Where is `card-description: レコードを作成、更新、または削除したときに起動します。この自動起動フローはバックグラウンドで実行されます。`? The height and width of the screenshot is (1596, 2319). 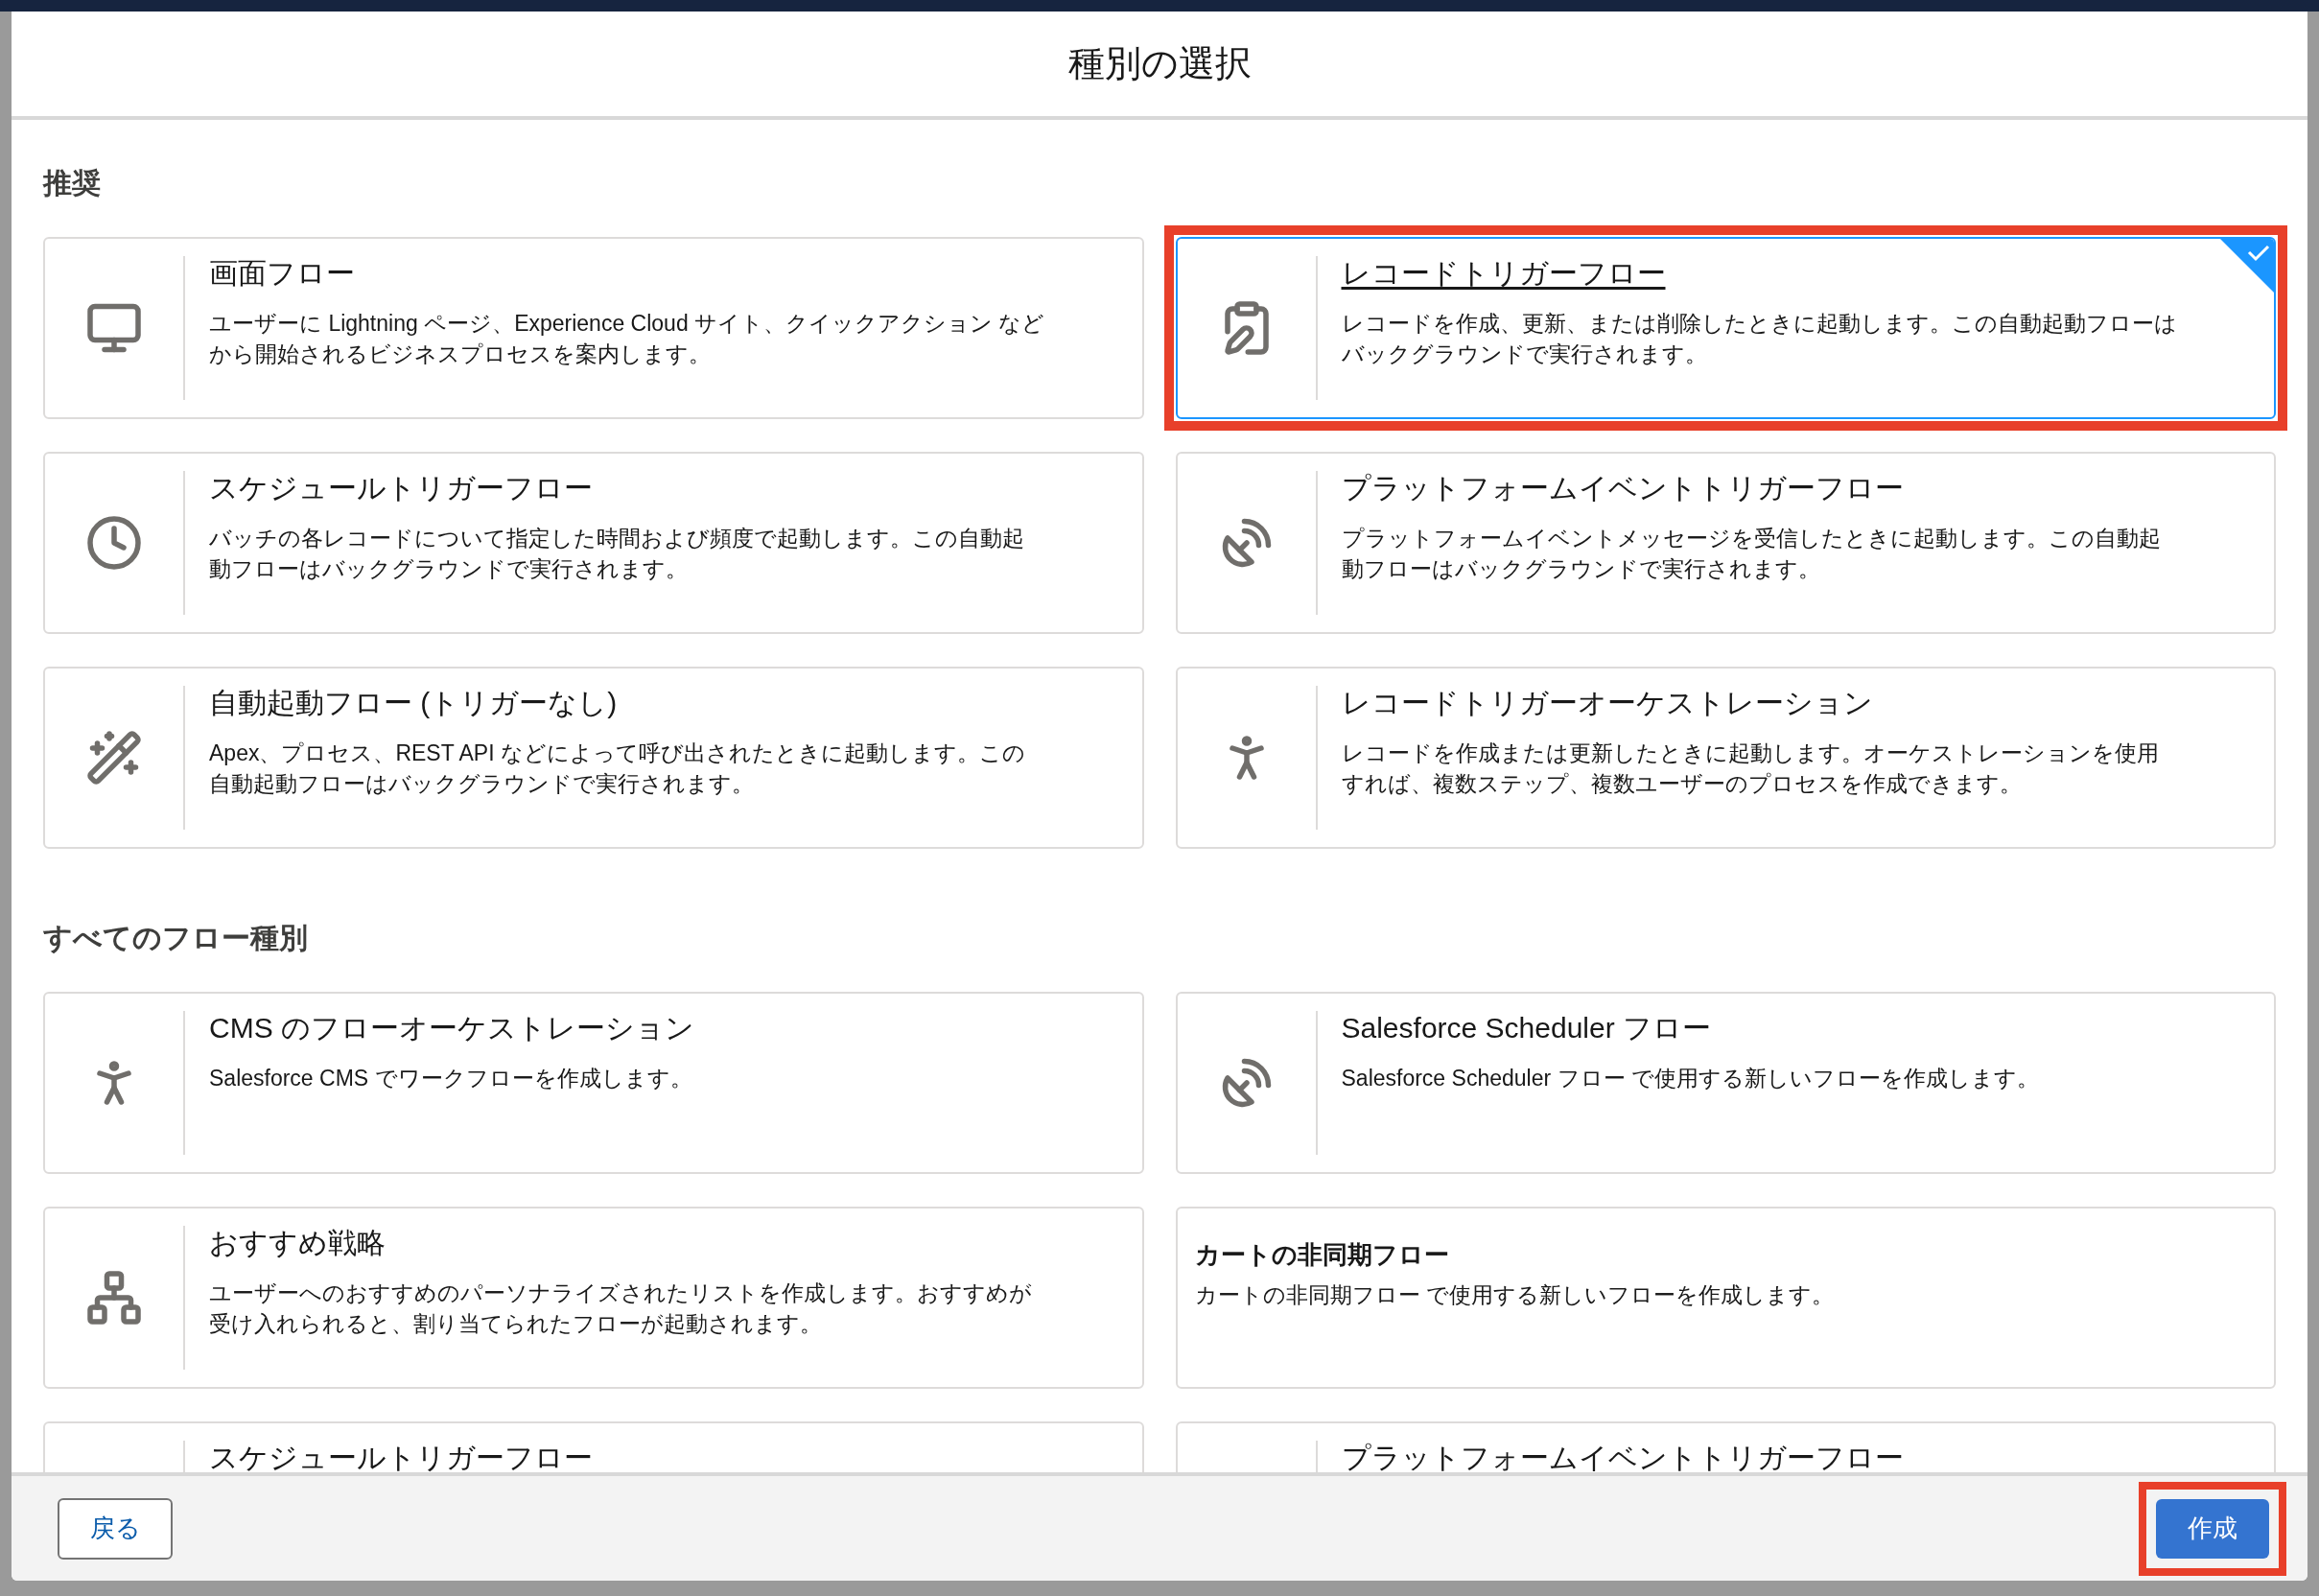 card-description: レコードを作成、更新、または削除したときに起動します。この自動起動フローはバックグラウンドで実行されます。 is located at coordinates (1759, 339).